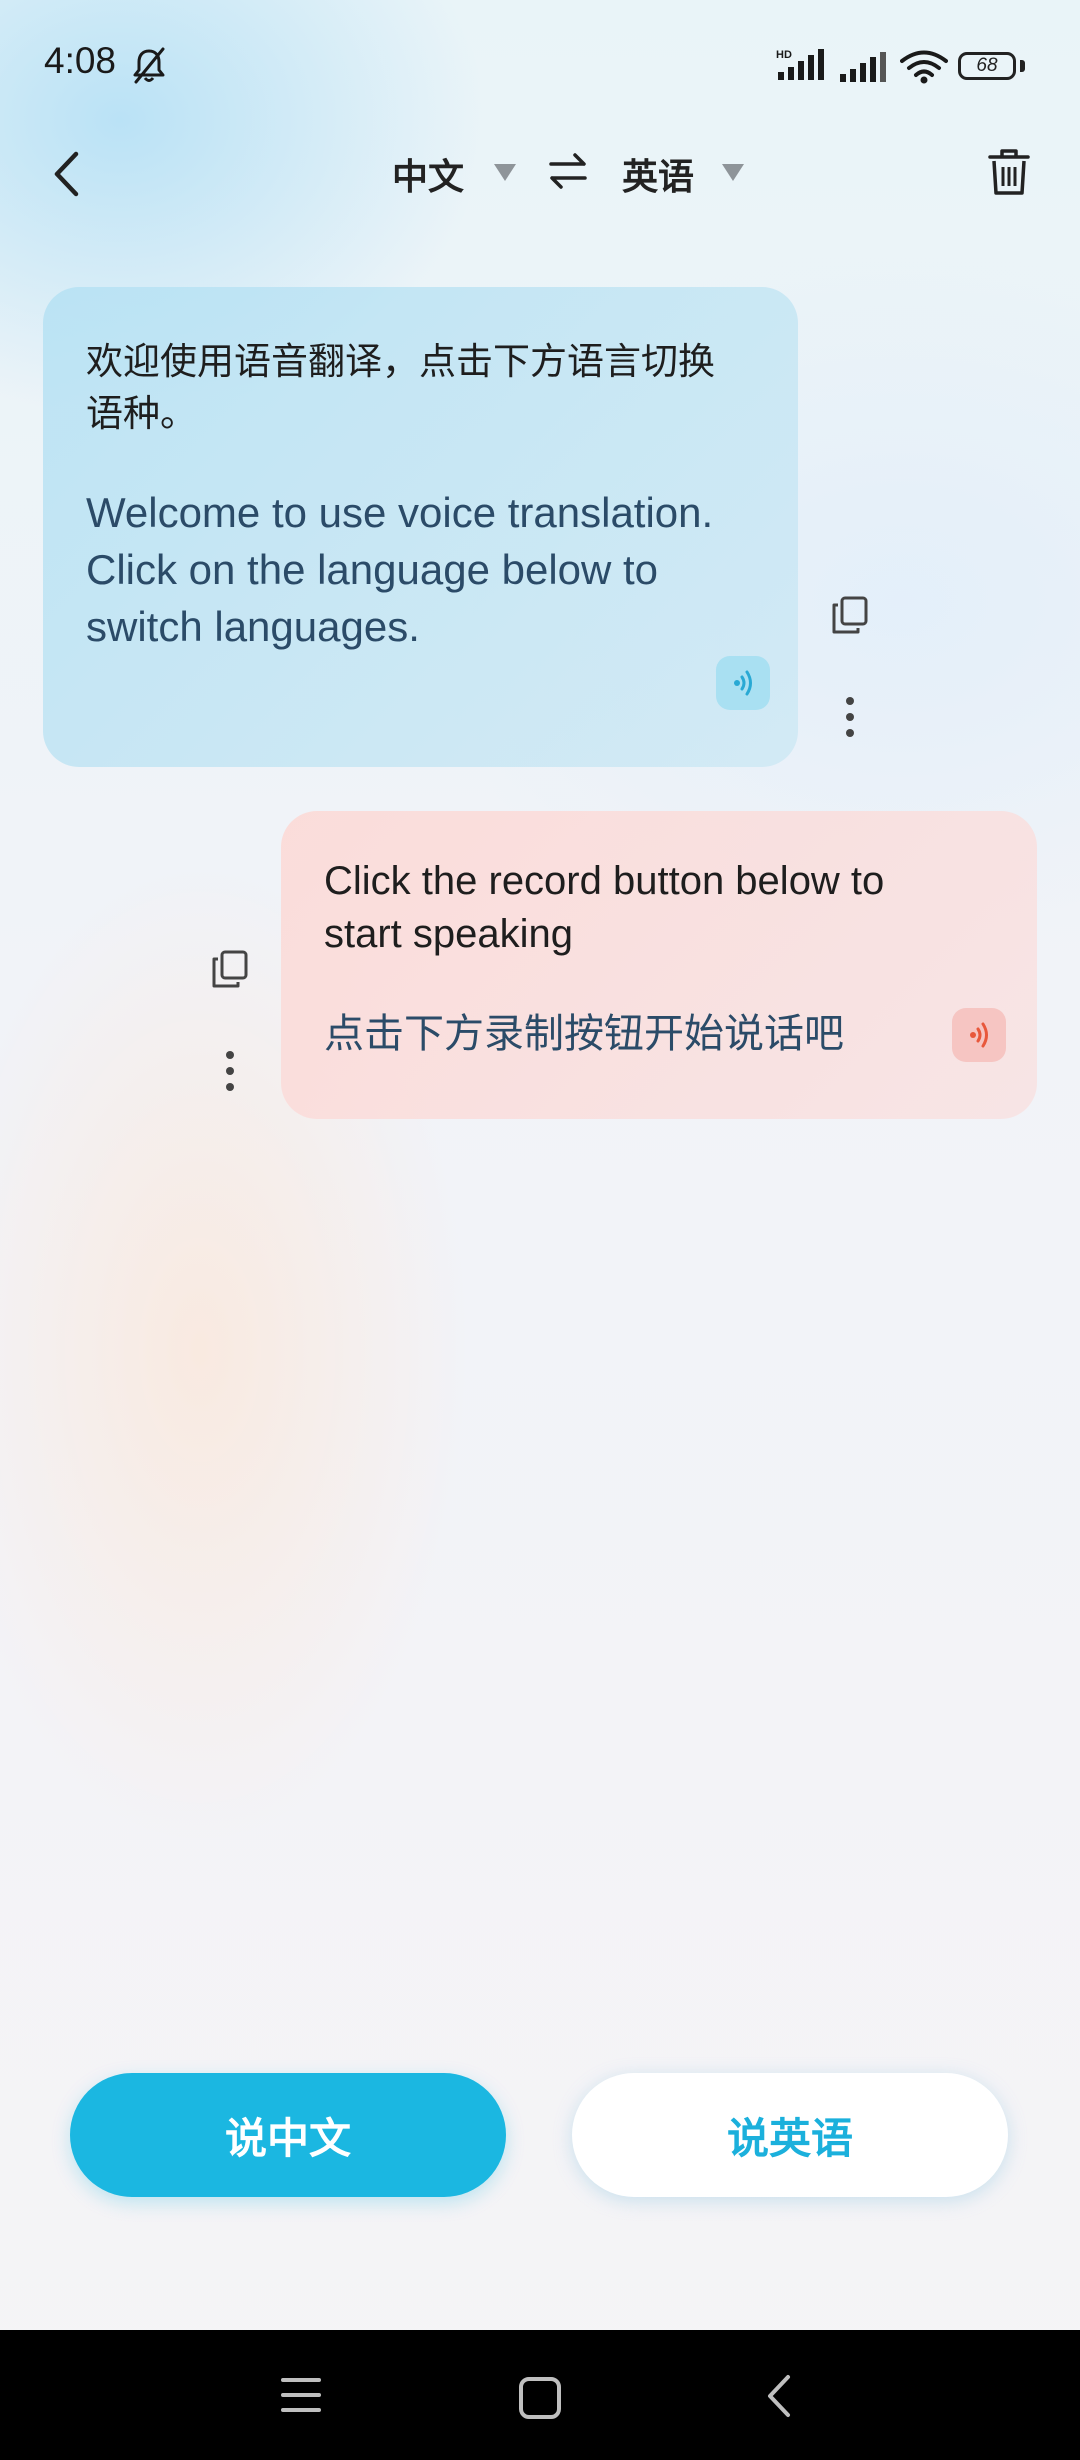  I want to click on battery-tip, so click(1022, 66).